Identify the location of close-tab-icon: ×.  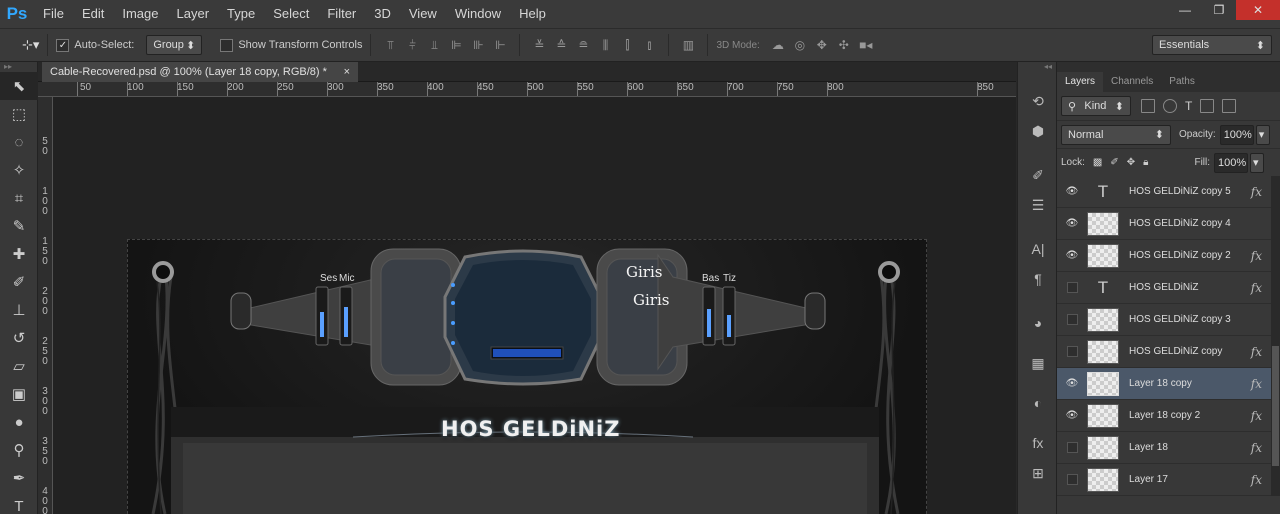
(347, 72).